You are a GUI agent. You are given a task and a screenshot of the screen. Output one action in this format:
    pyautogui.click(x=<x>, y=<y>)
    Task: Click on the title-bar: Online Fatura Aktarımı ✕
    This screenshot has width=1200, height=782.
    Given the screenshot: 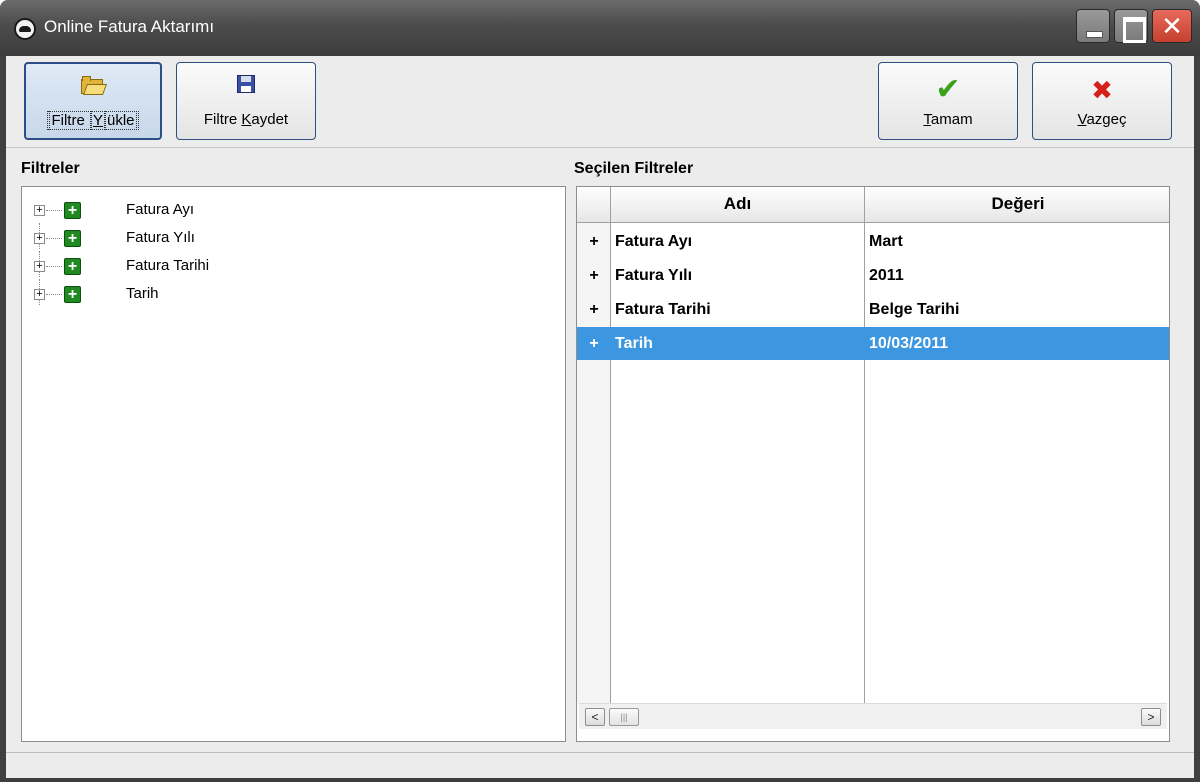 What is the action you would take?
    pyautogui.click(x=600, y=28)
    